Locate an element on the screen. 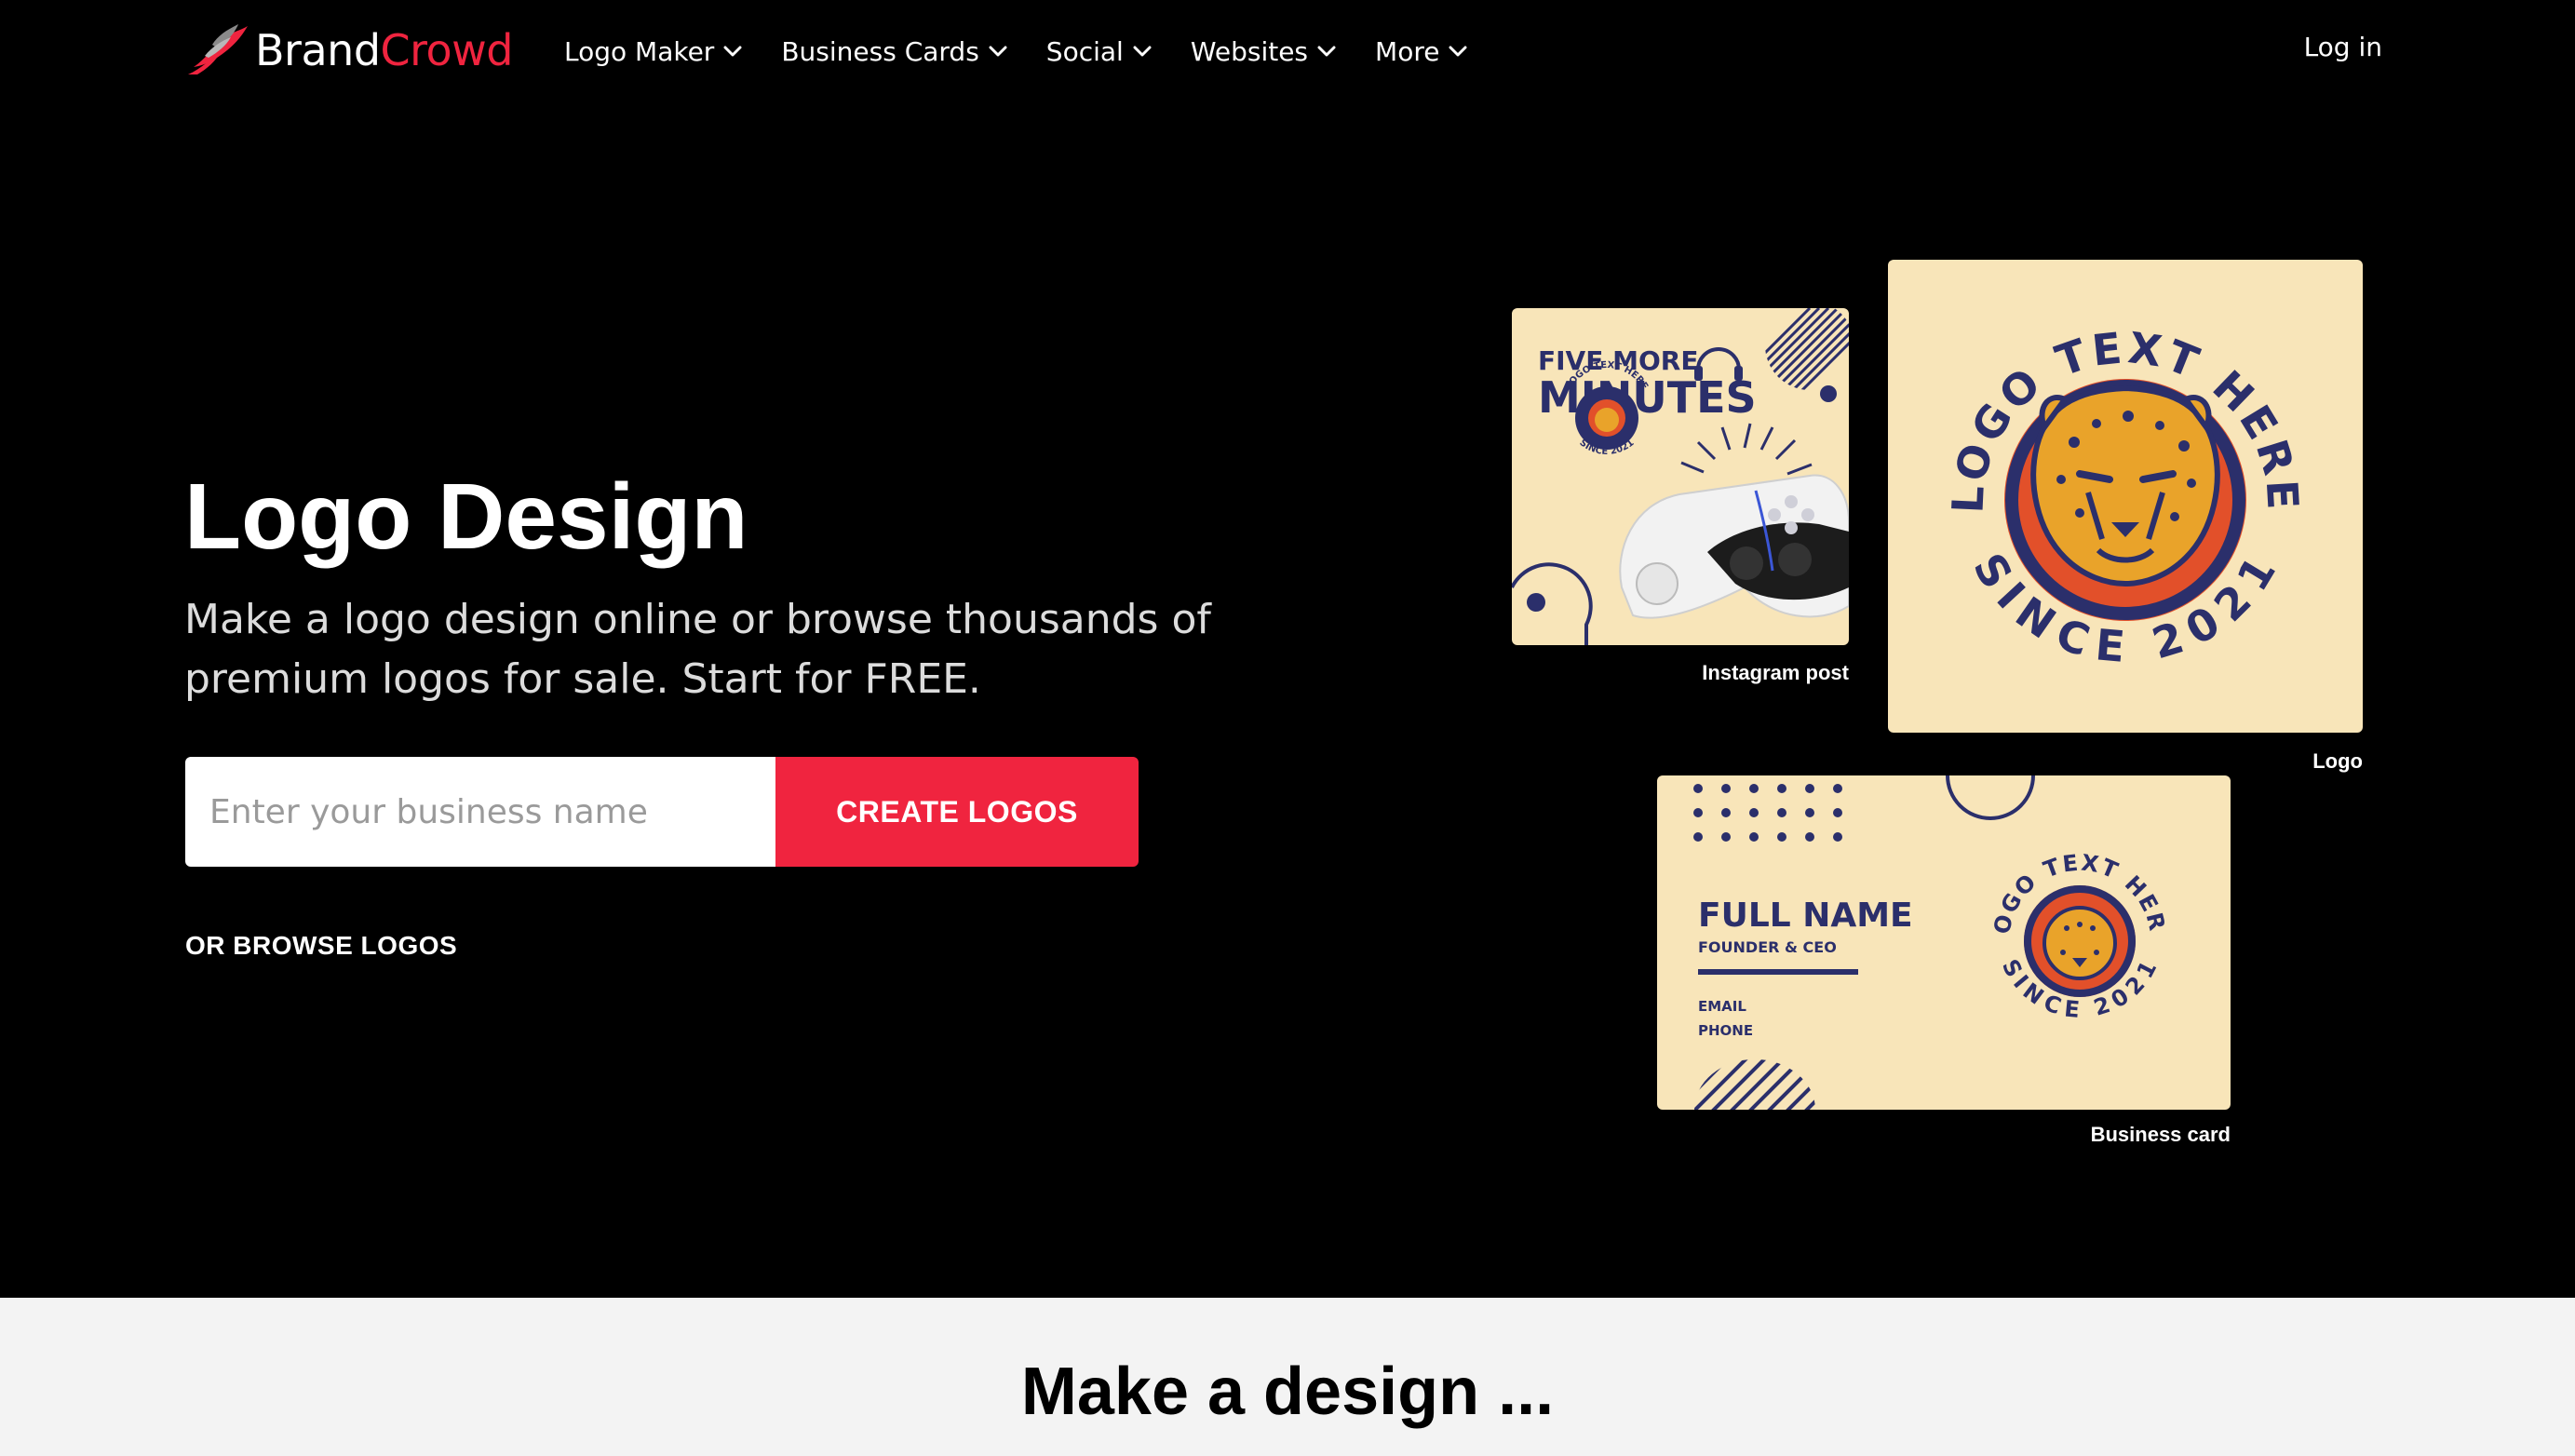 The width and height of the screenshot is (2575, 1456). nav-more: More is located at coordinates (1421, 51).